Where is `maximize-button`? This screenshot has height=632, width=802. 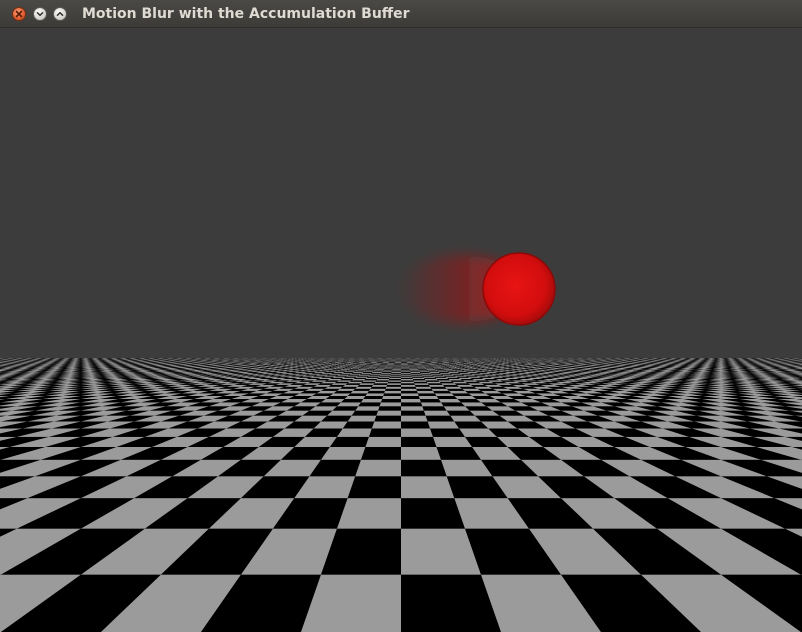
maximize-button is located at coordinates (60, 14).